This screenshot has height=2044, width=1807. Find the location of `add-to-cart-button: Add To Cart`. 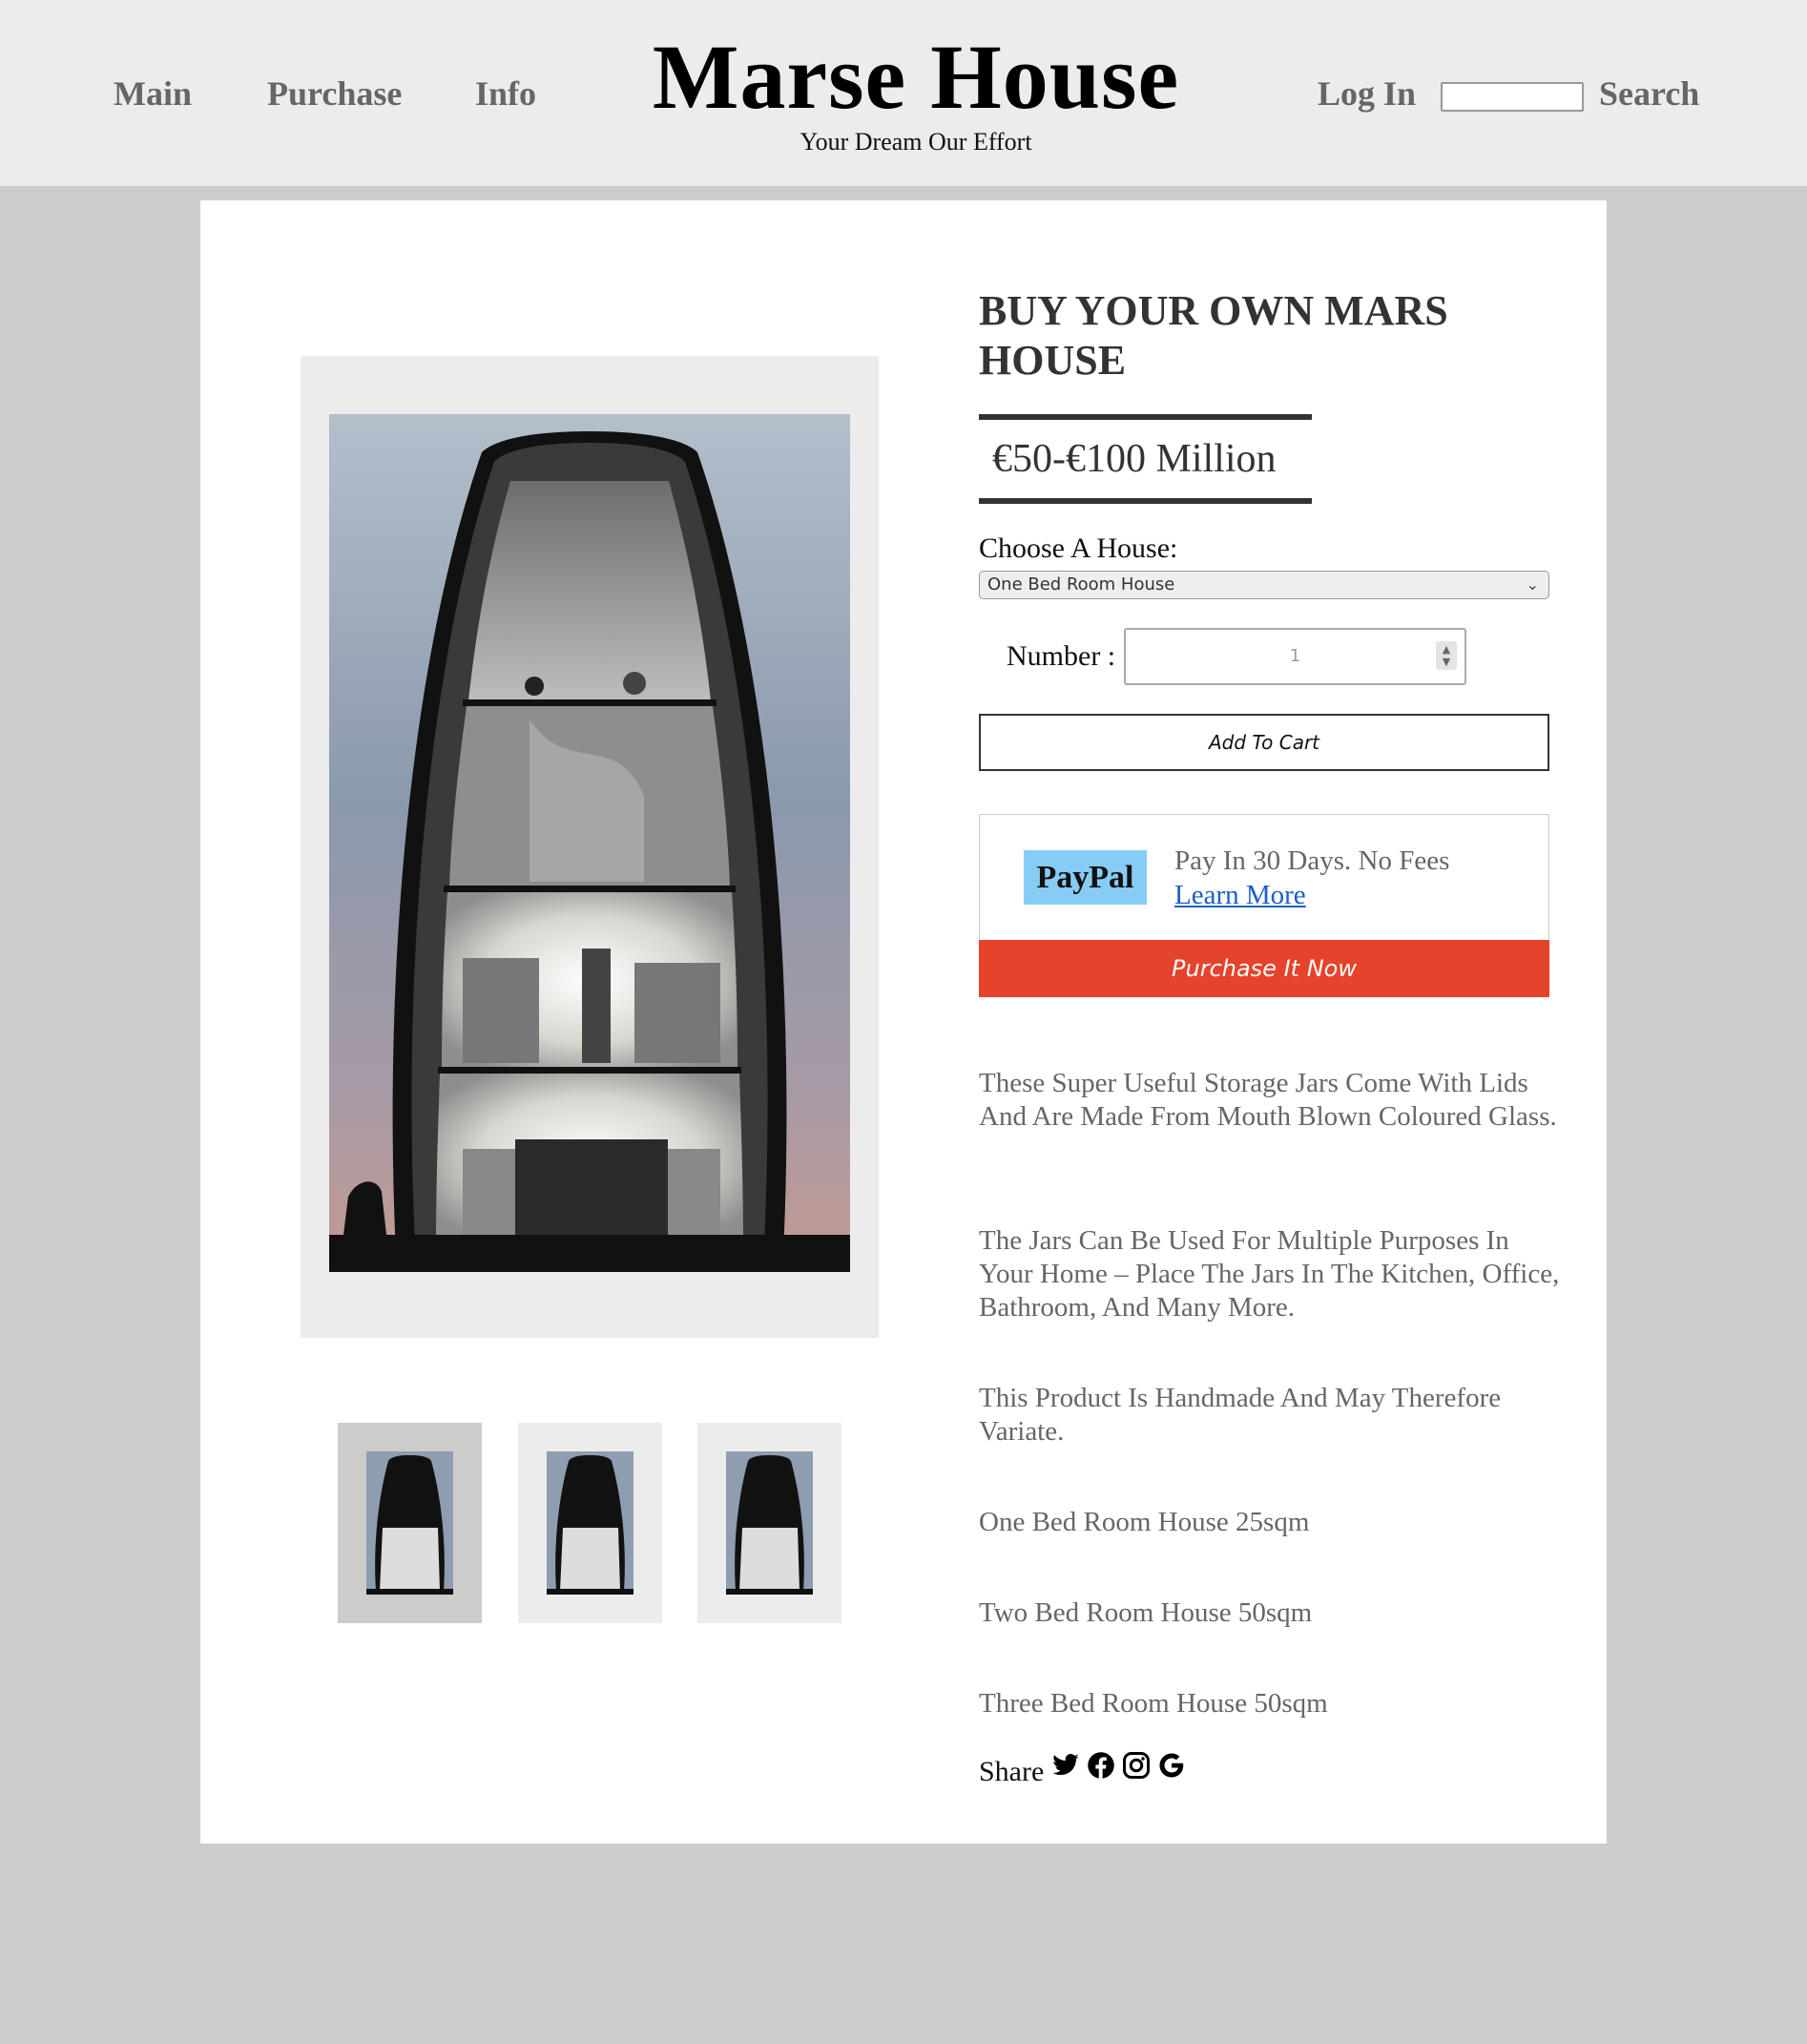

add-to-cart-button: Add To Cart is located at coordinates (1264, 743).